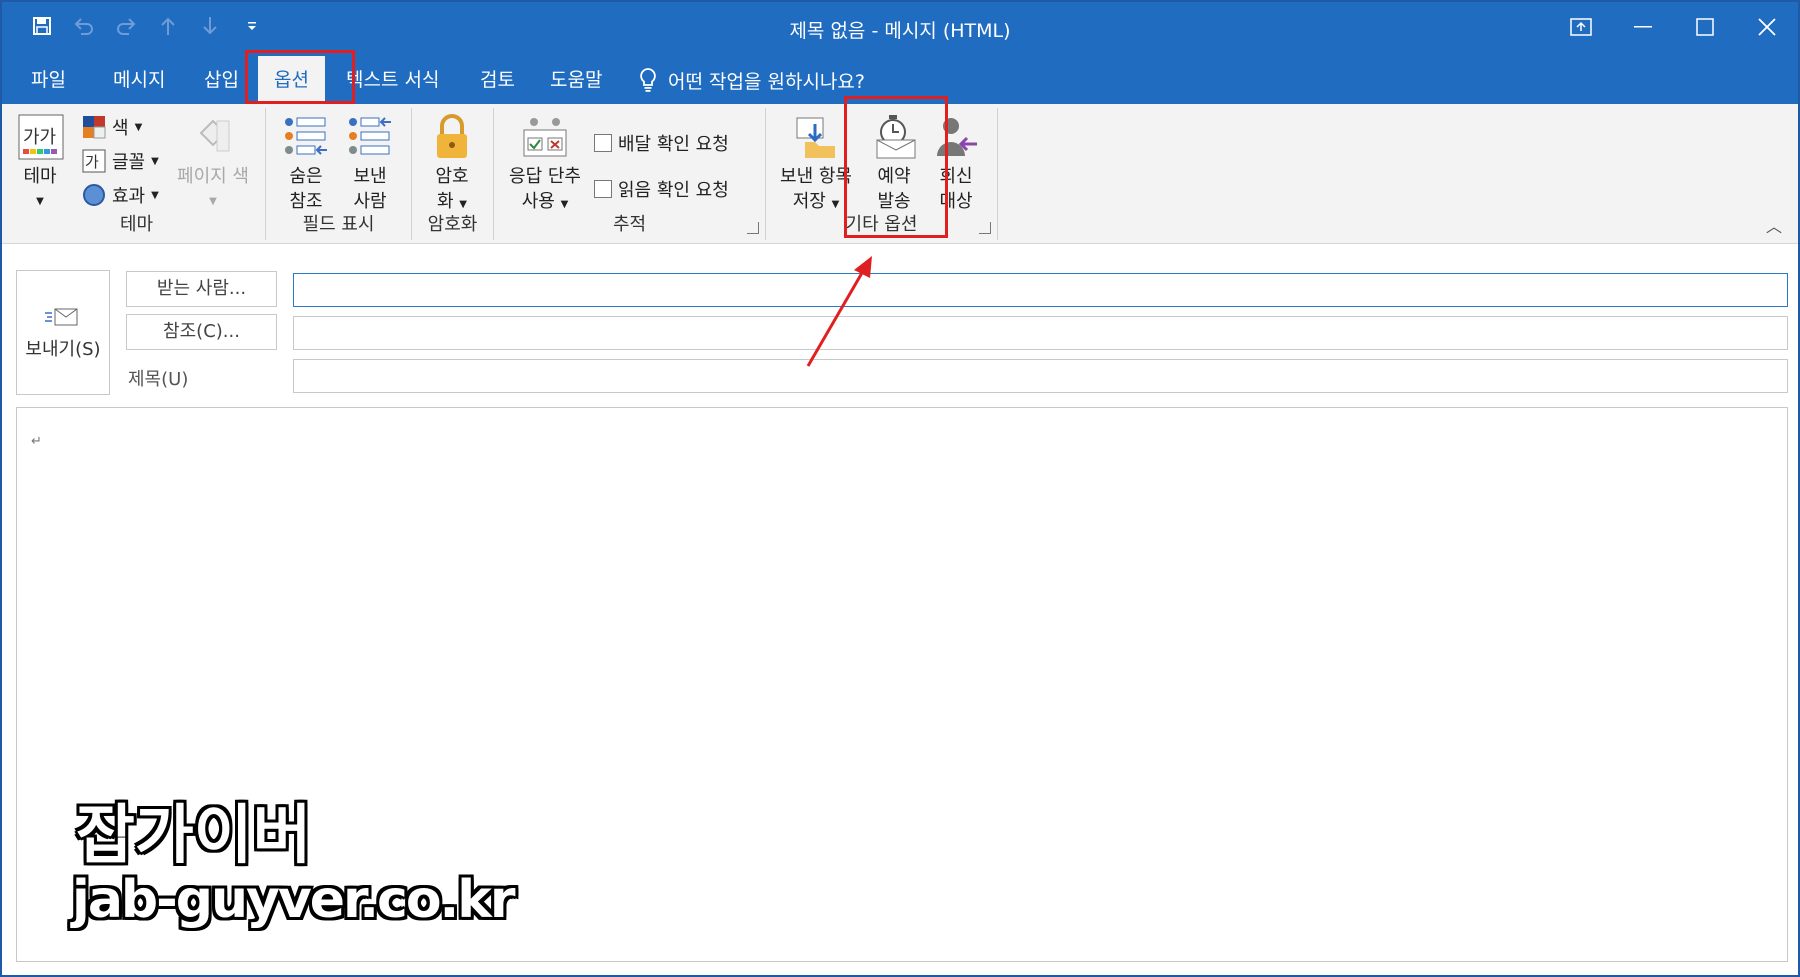 The height and width of the screenshot is (977, 1800). I want to click on title-bar: 제목 없음 - 메시지 (HTML), so click(900, 29).